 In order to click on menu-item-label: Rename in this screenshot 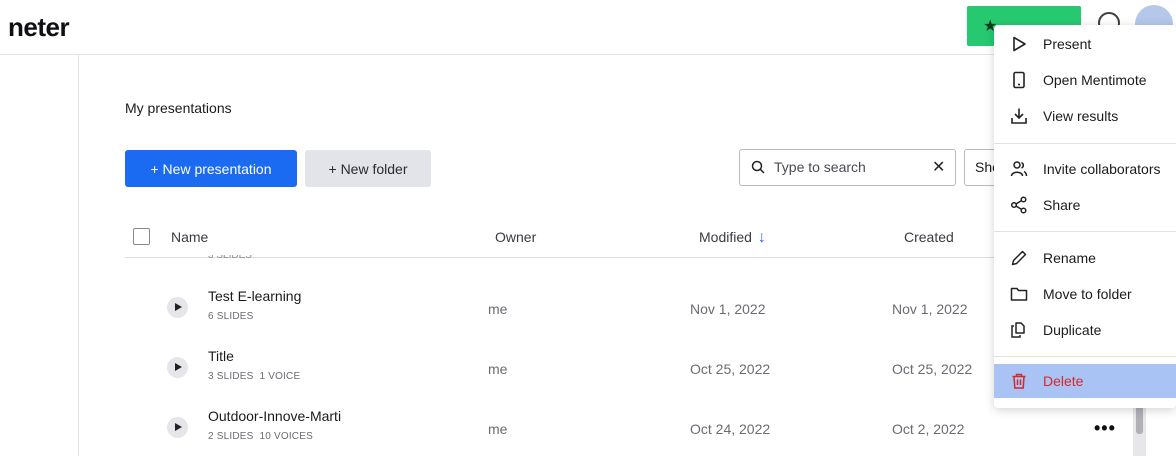, I will do `click(1069, 258)`.